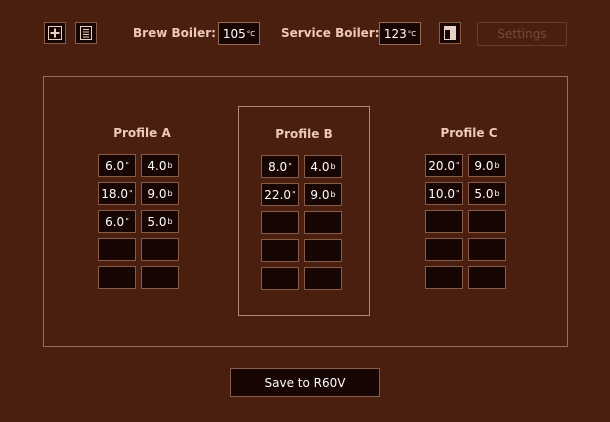  I want to click on brew-boiler-unit: °C, so click(251, 33).